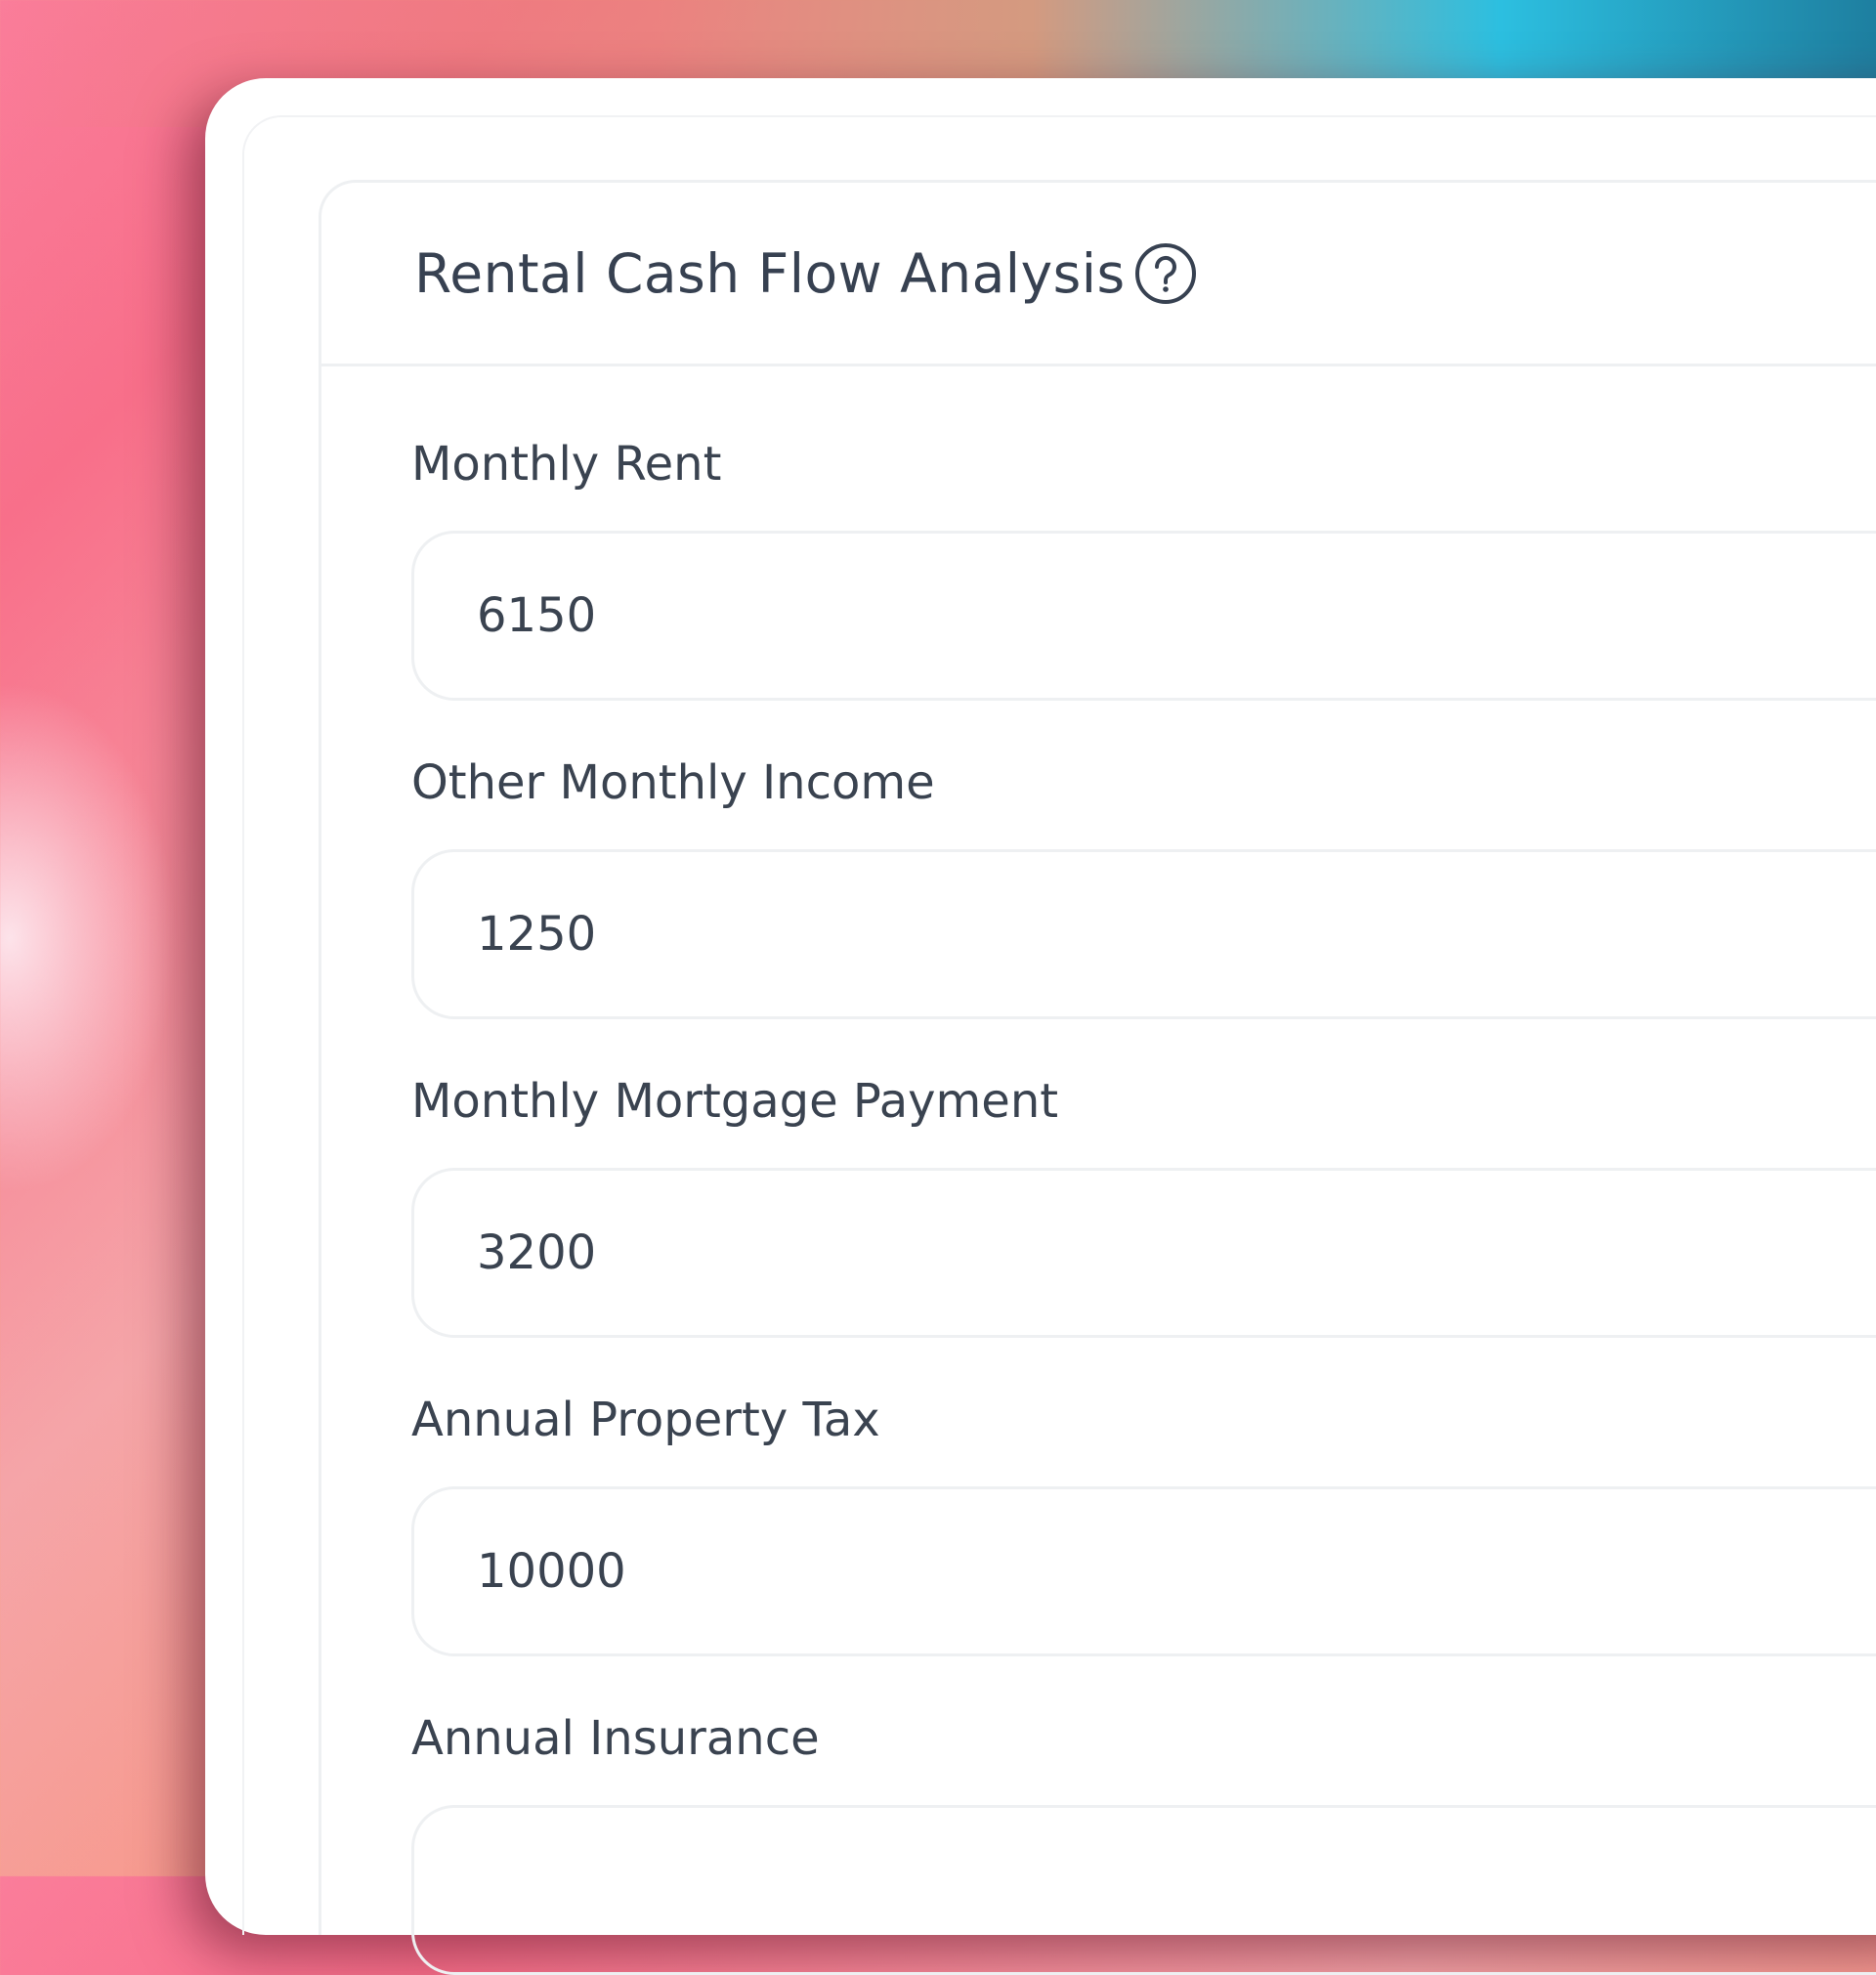 The image size is (1876, 1975). I want to click on card-header: Rental Cash Flow Analysis, so click(1098, 275).